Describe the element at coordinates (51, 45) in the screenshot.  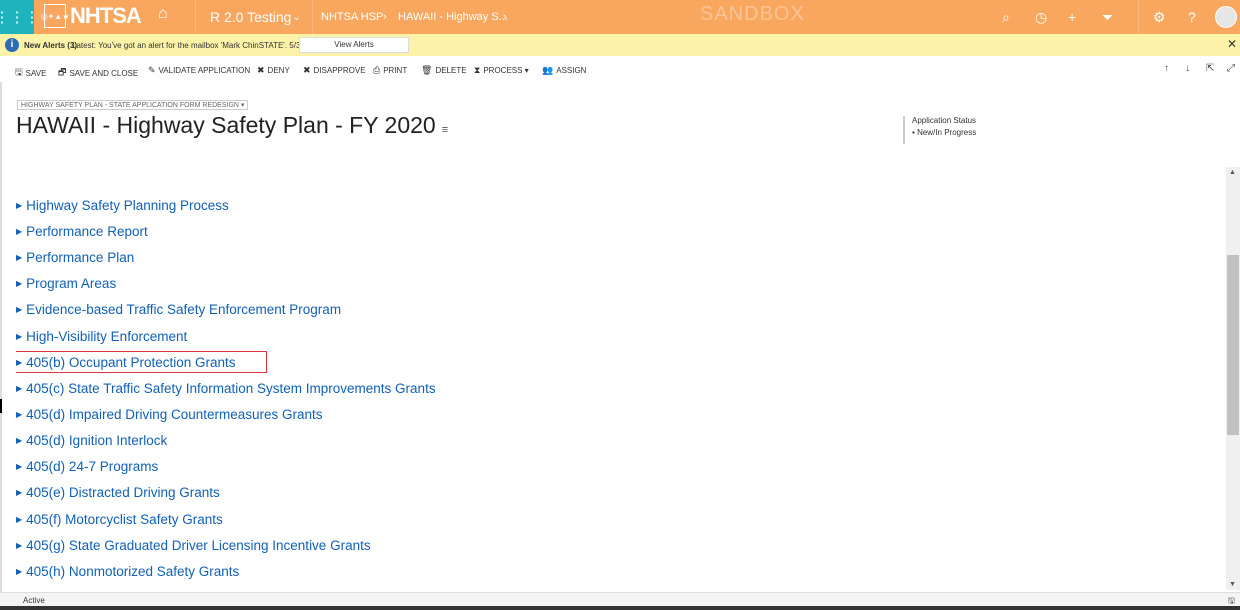
I see `alert-title: New Alerts (3)` at that location.